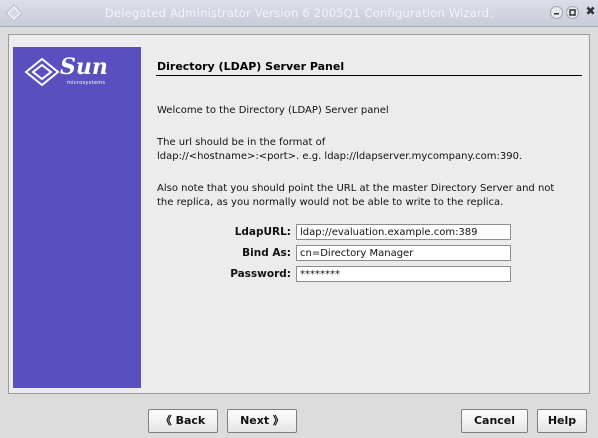  Describe the element at coordinates (183, 421) in the screenshot. I see `back-button: 《 Back` at that location.